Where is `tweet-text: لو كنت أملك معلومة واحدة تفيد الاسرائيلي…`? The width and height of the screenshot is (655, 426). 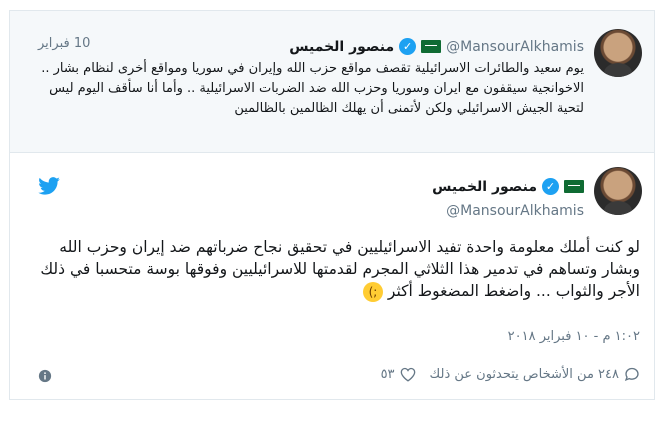 tweet-text: لو كنت أملك معلومة واحدة تفيد الاسرائيلي… is located at coordinates (332, 269).